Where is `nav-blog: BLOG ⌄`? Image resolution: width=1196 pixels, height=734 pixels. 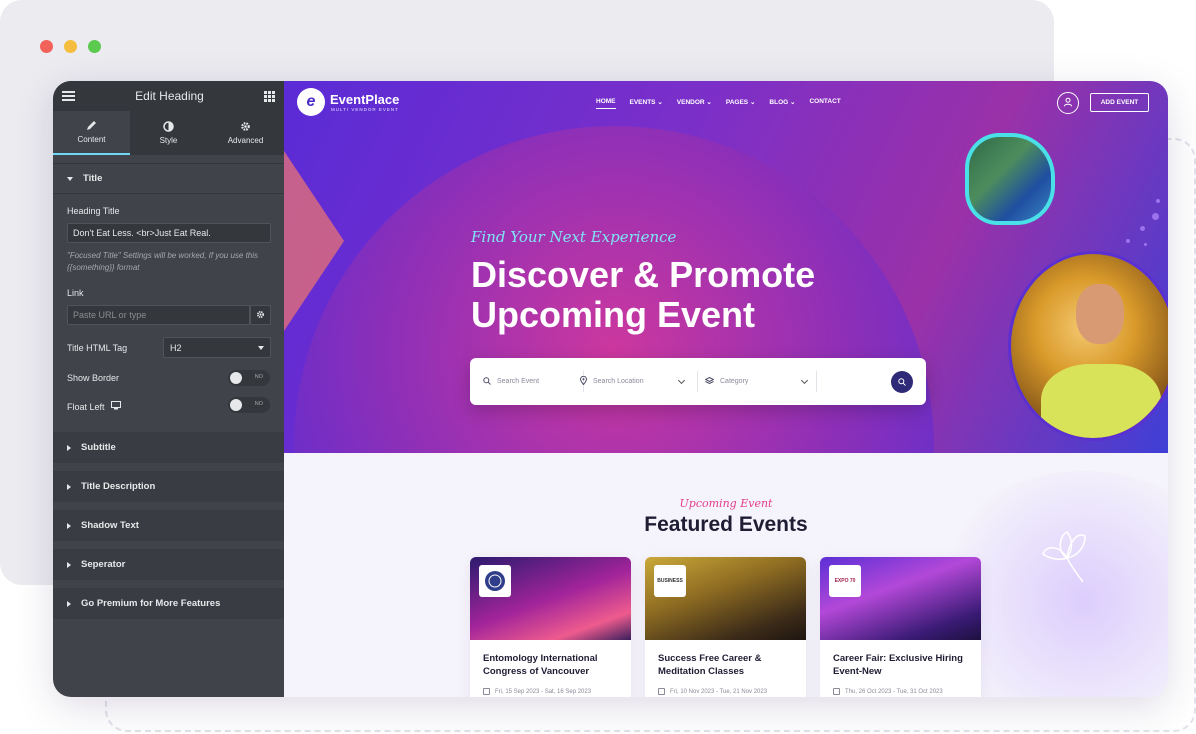
nav-blog: BLOG ⌄ is located at coordinates (782, 103).